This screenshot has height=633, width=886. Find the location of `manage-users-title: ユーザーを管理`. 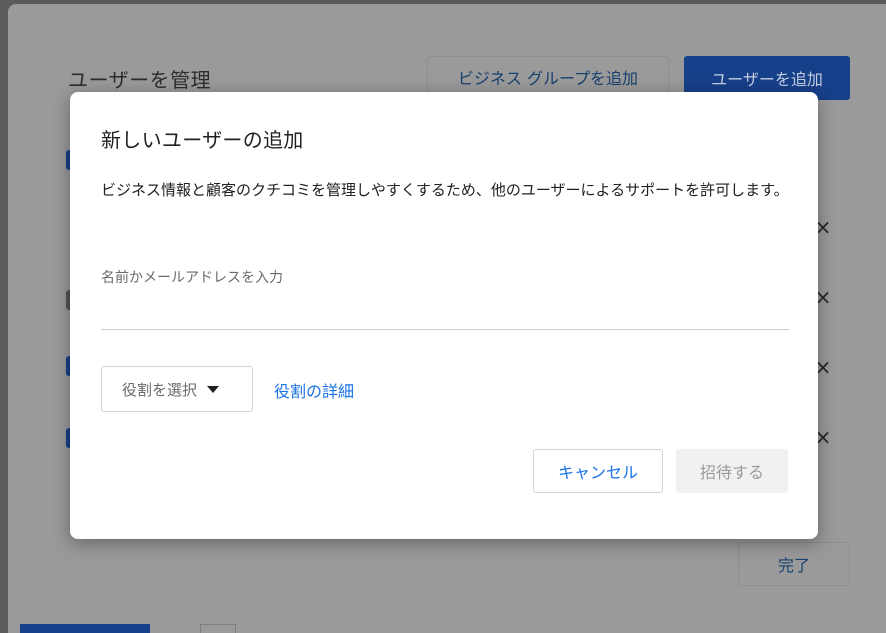

manage-users-title: ユーザーを管理 is located at coordinates (140, 80).